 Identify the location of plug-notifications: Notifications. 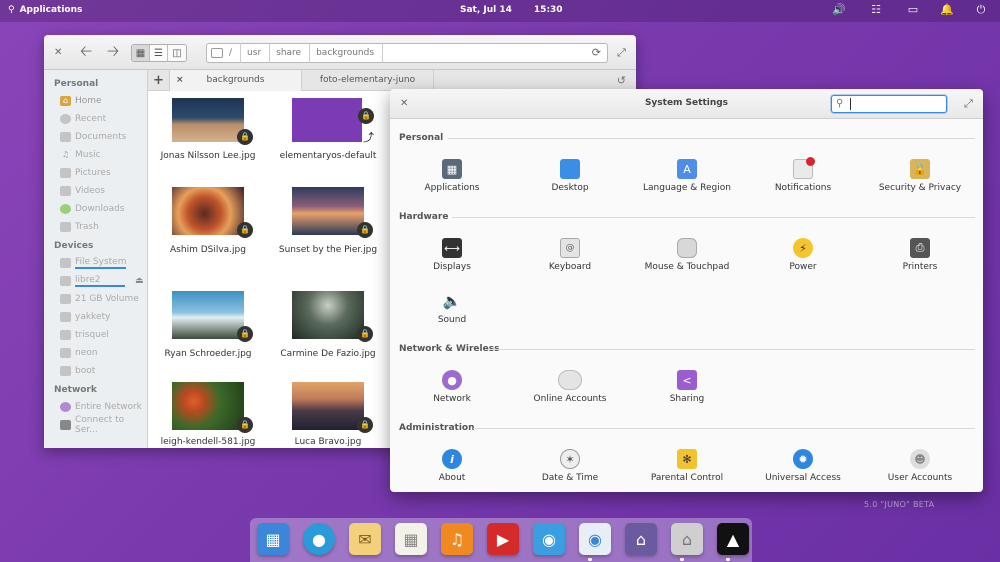
(803, 175).